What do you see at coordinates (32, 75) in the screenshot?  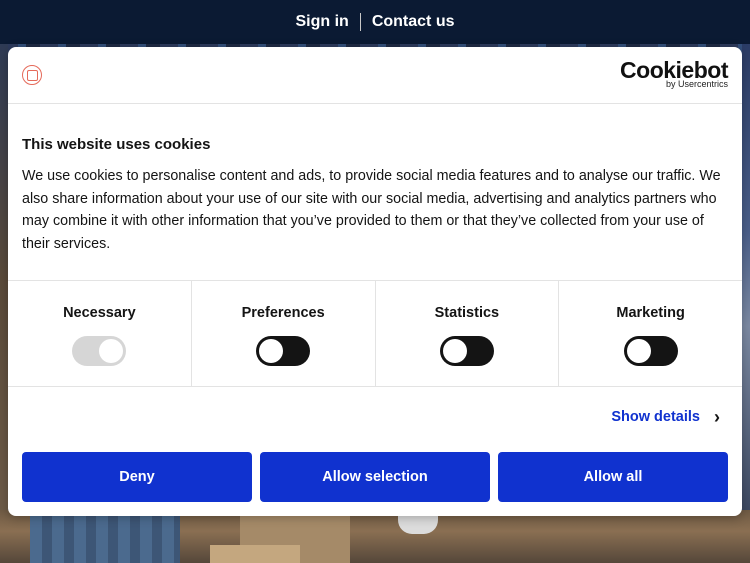 I see `company-seal-icon` at bounding box center [32, 75].